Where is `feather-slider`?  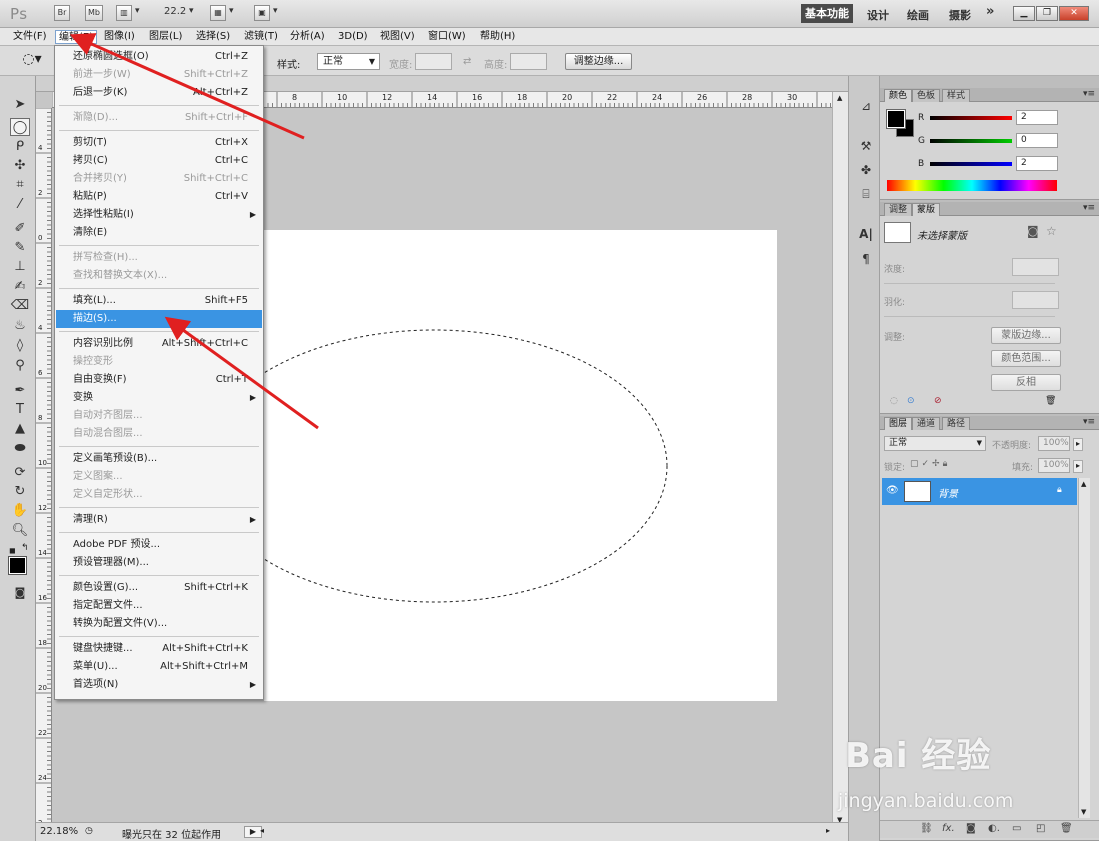
feather-slider is located at coordinates (969, 316).